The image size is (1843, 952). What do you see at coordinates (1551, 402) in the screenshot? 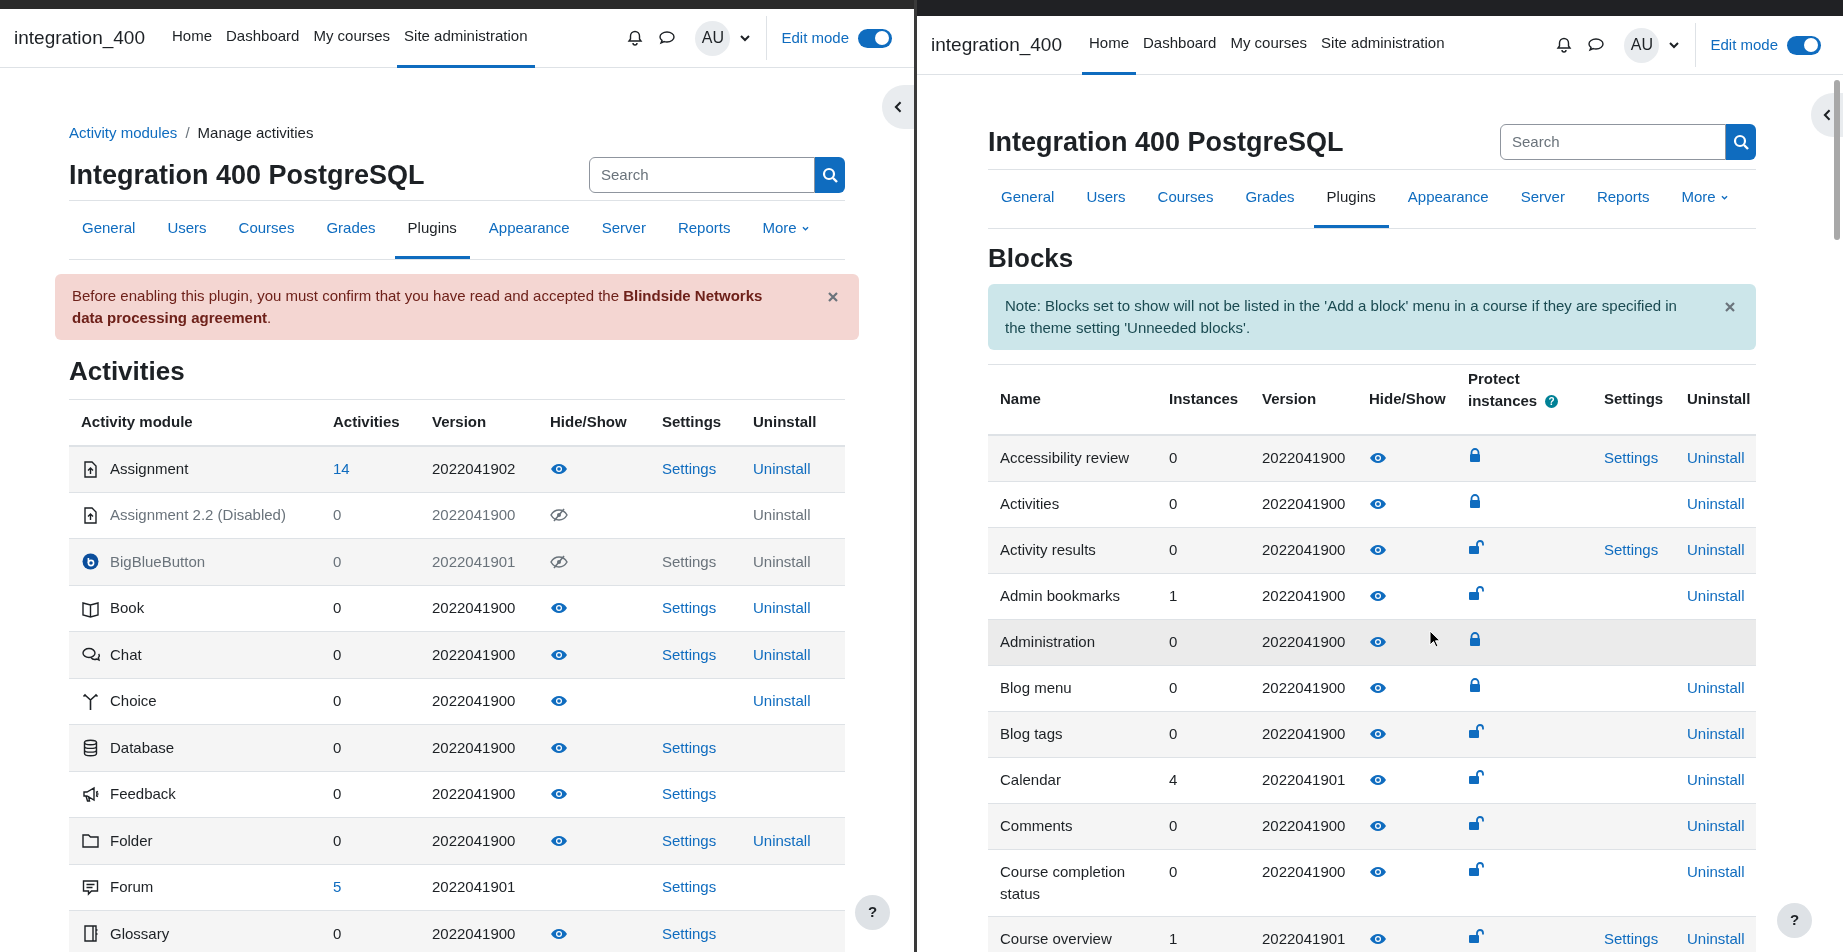
I see `help-icon: ?` at bounding box center [1551, 402].